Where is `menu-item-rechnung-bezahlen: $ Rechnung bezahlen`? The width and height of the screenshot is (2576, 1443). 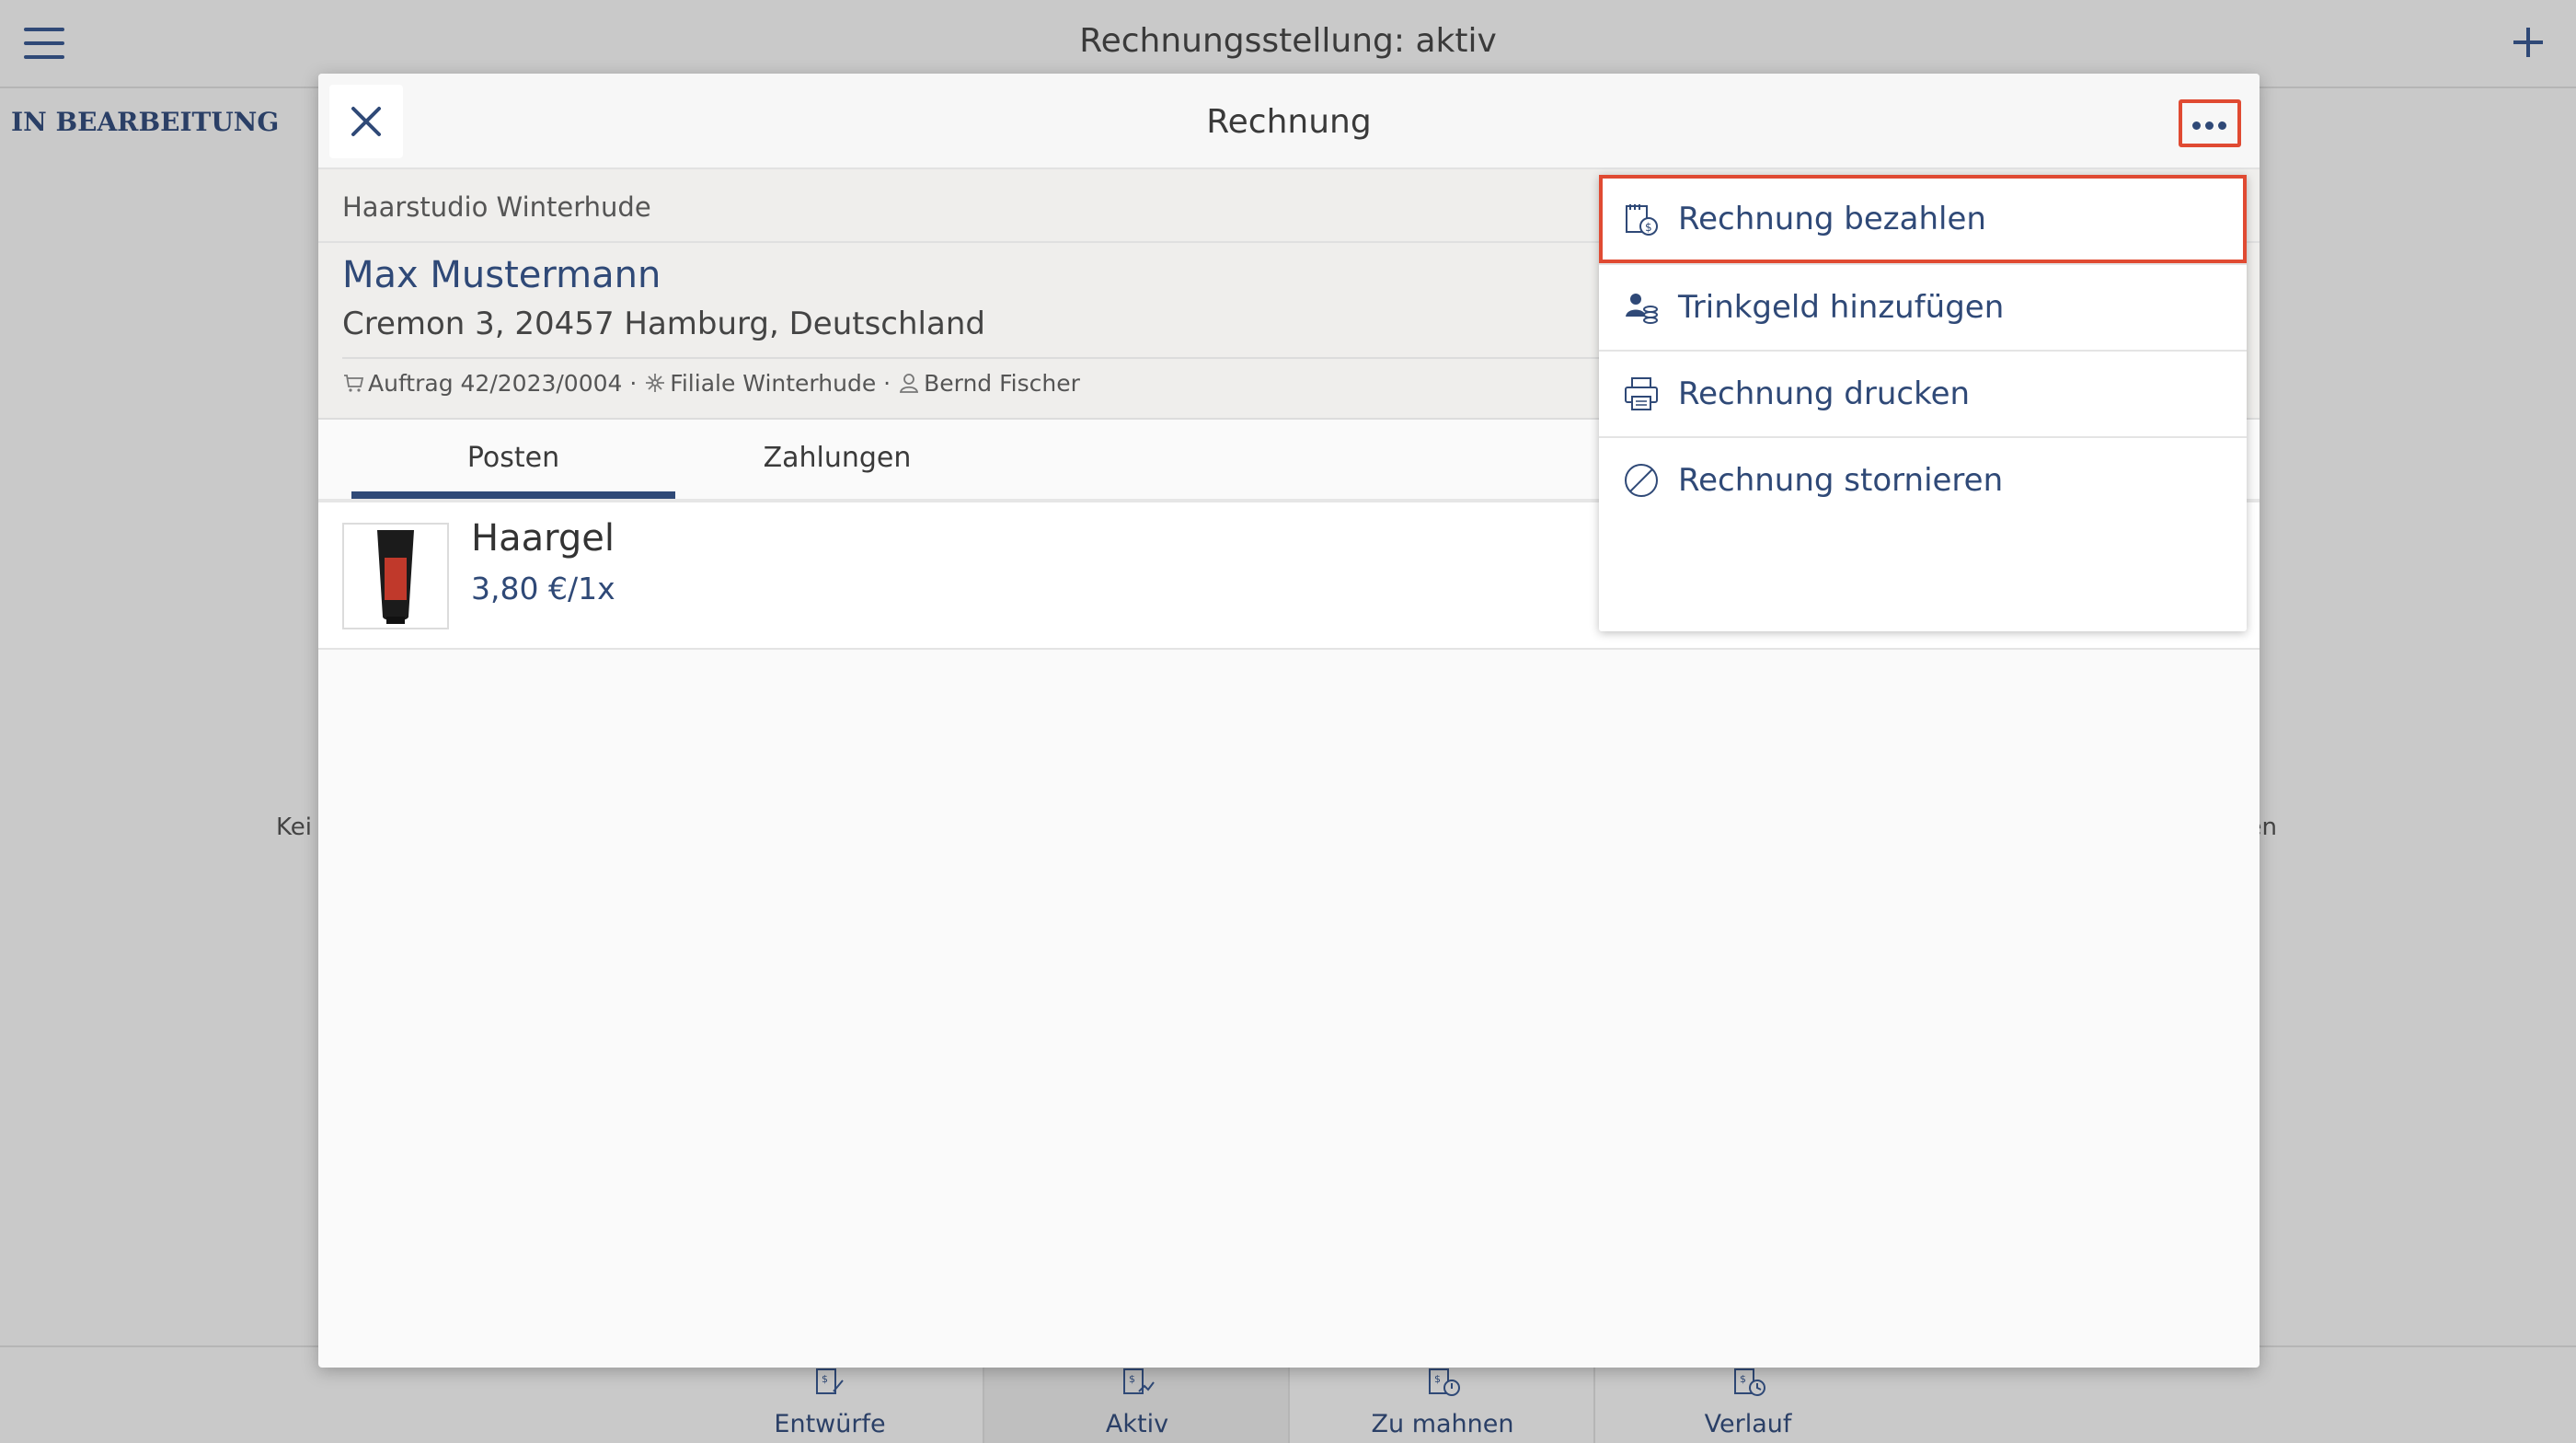 menu-item-rechnung-bezahlen: $ Rechnung bezahlen is located at coordinates (1923, 219).